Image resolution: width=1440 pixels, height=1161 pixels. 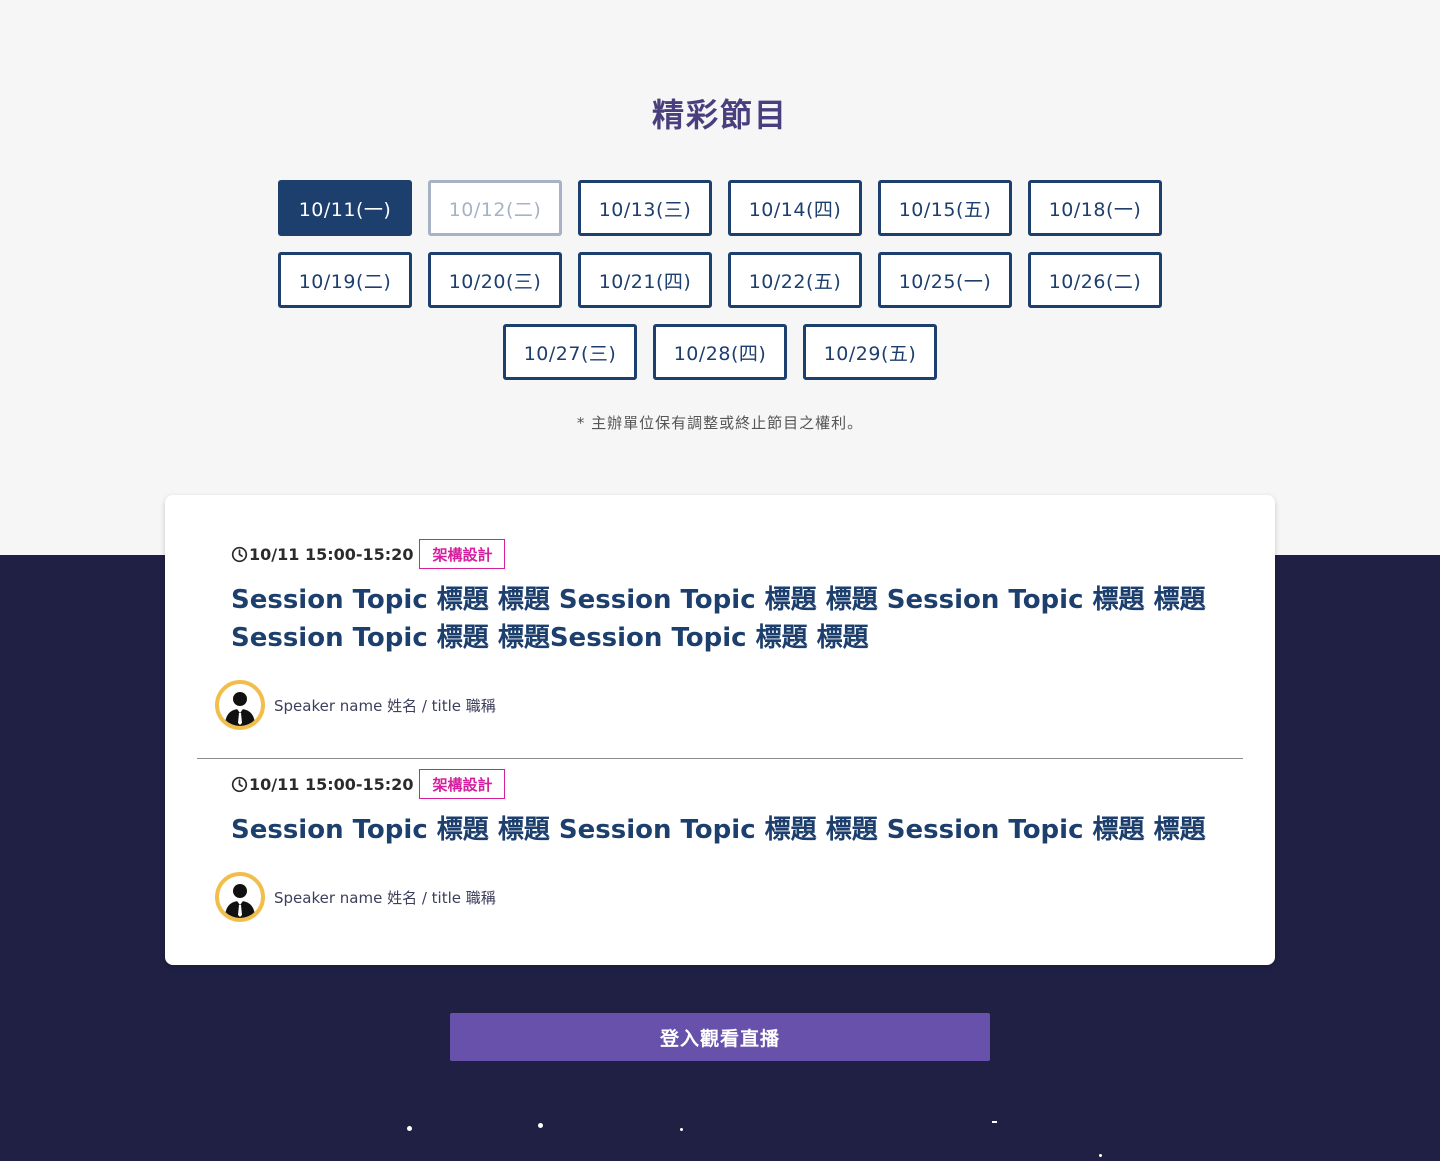 What do you see at coordinates (645, 208) in the screenshot?
I see `date-tab: 10/13(三)` at bounding box center [645, 208].